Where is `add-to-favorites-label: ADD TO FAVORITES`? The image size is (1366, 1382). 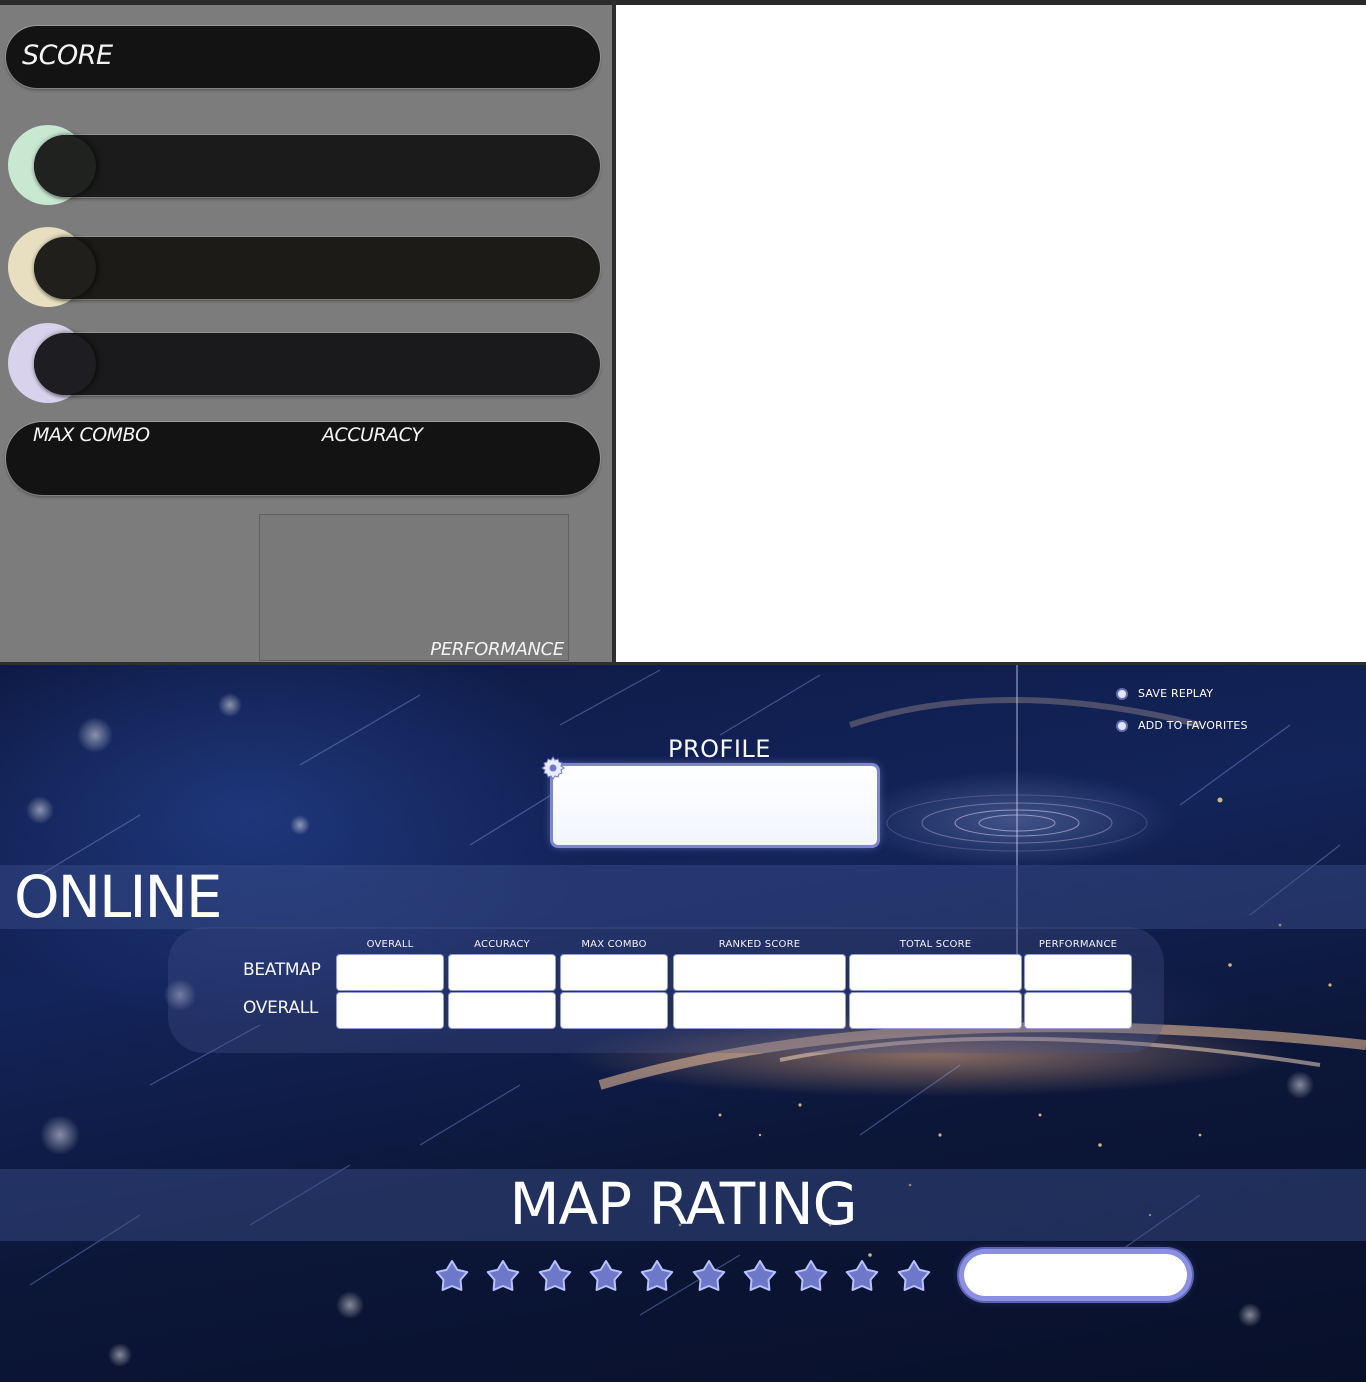
add-to-favorites-label: ADD TO FAVORITES is located at coordinates (1193, 725).